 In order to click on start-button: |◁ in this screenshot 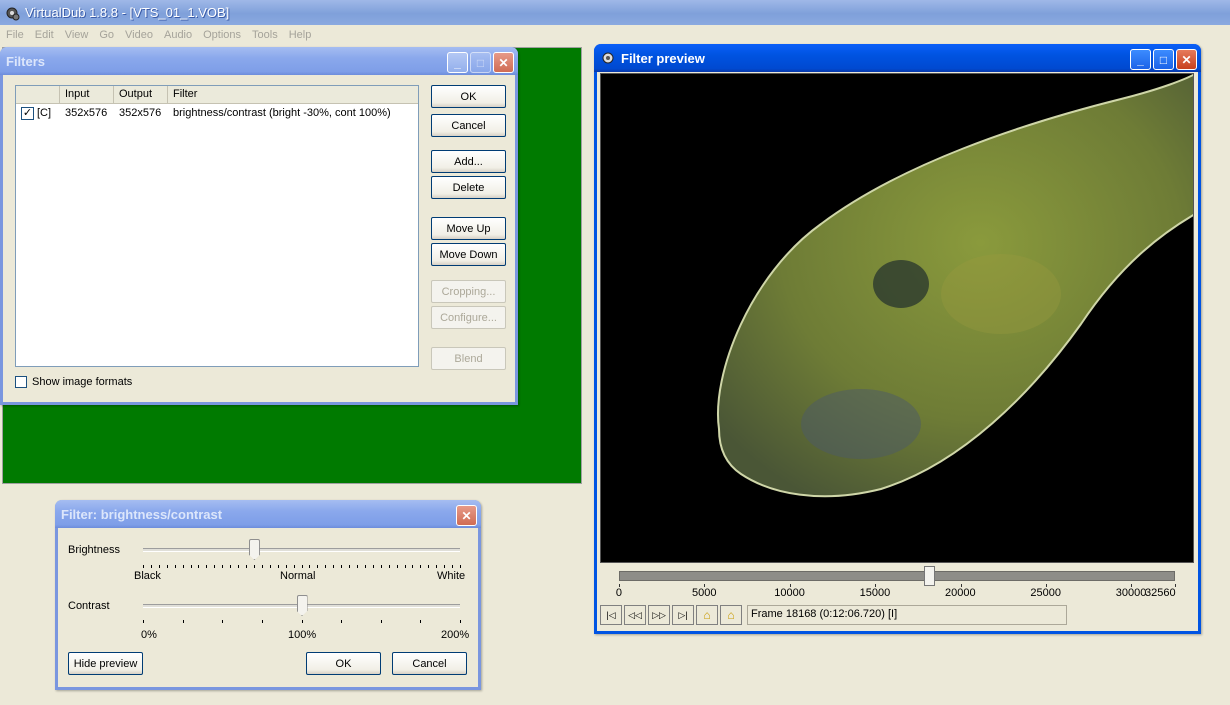, I will do `click(611, 615)`.